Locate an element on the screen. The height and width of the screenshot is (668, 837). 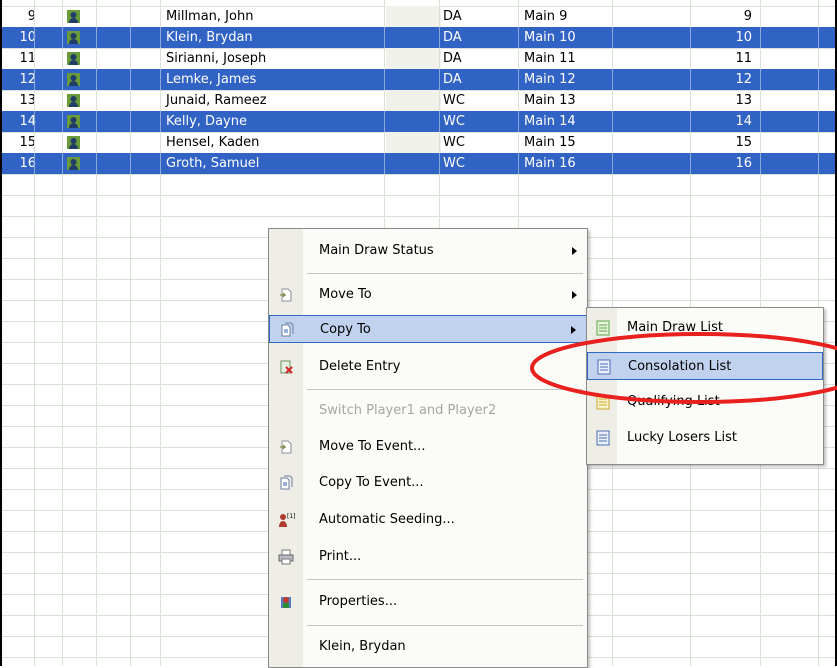
table-row: 11 Sirianni, Joseph DA Main 11 11 is located at coordinates (418, 58).